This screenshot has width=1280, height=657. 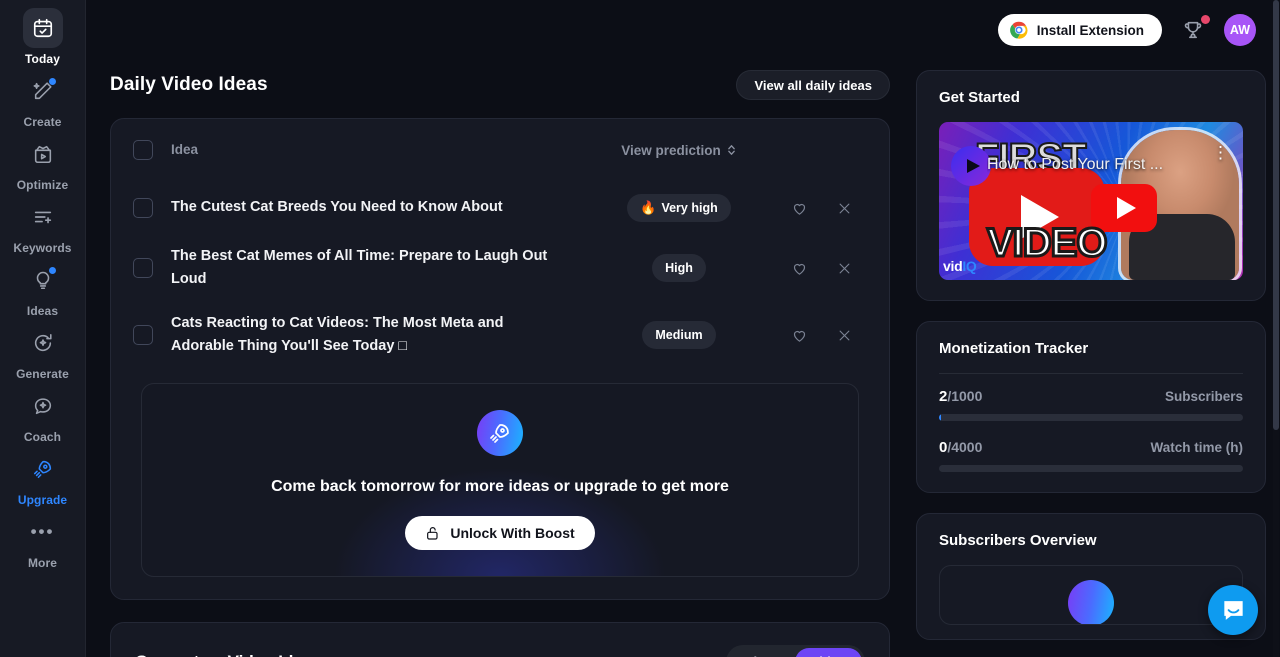 What do you see at coordinates (689, 208) in the screenshot?
I see `status-badge-label: Very high` at bounding box center [689, 208].